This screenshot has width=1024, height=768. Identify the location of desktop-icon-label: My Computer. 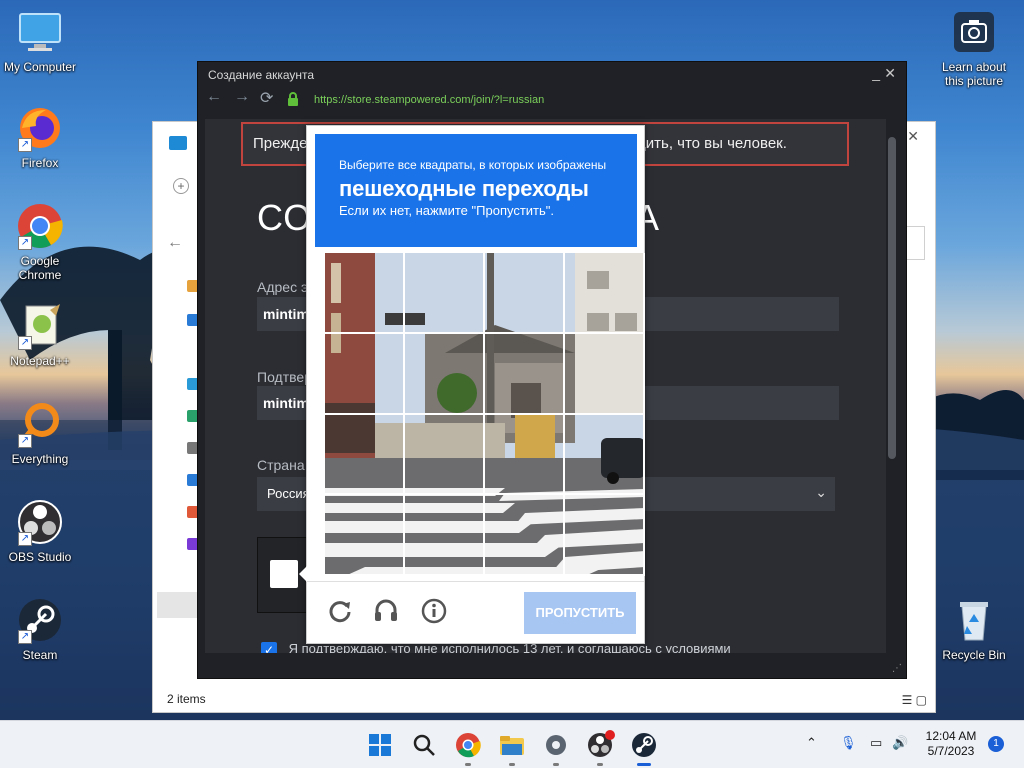
(40, 67).